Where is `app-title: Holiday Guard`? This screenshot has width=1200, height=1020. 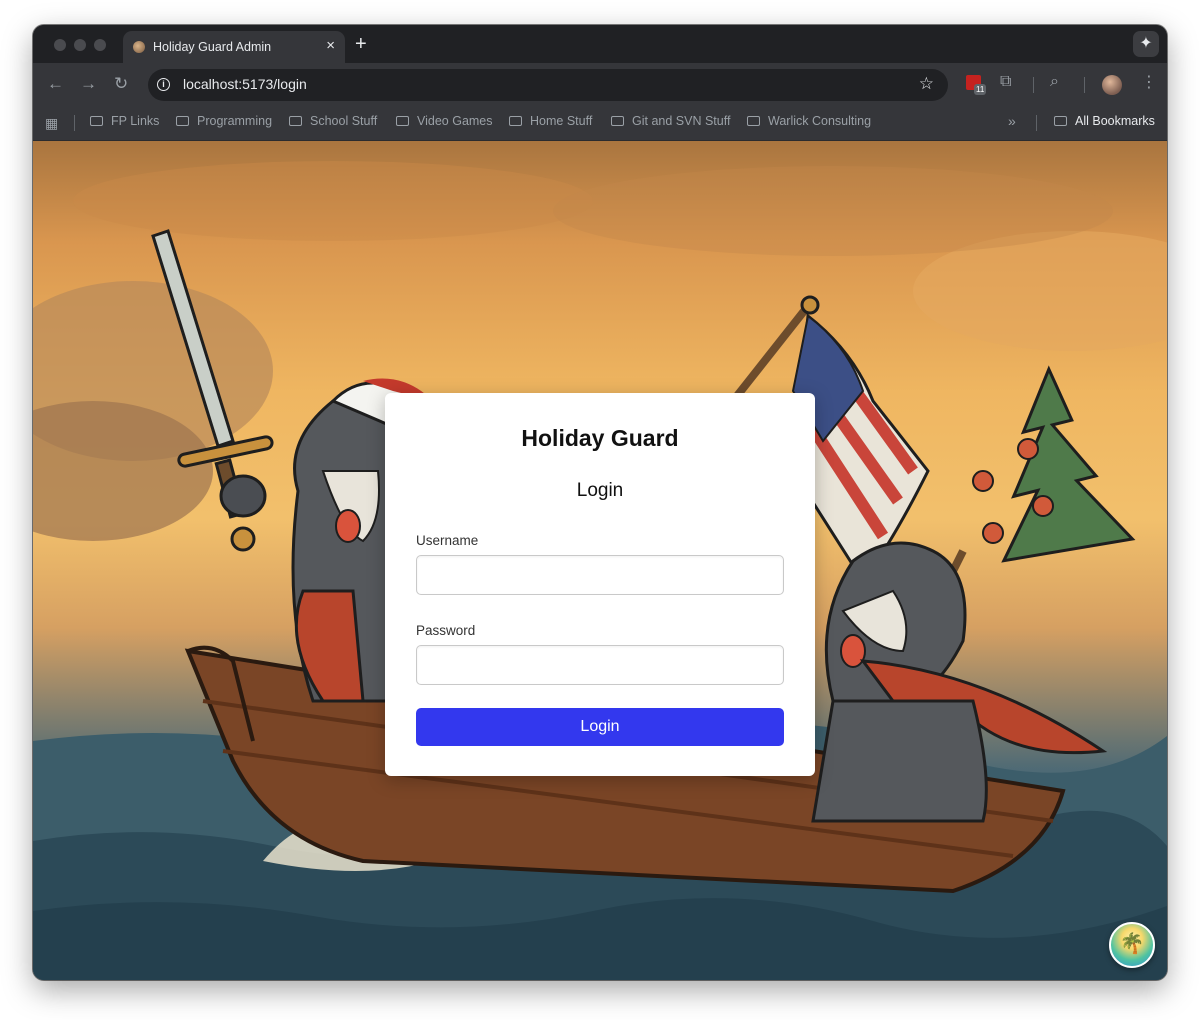 app-title: Holiday Guard is located at coordinates (600, 438).